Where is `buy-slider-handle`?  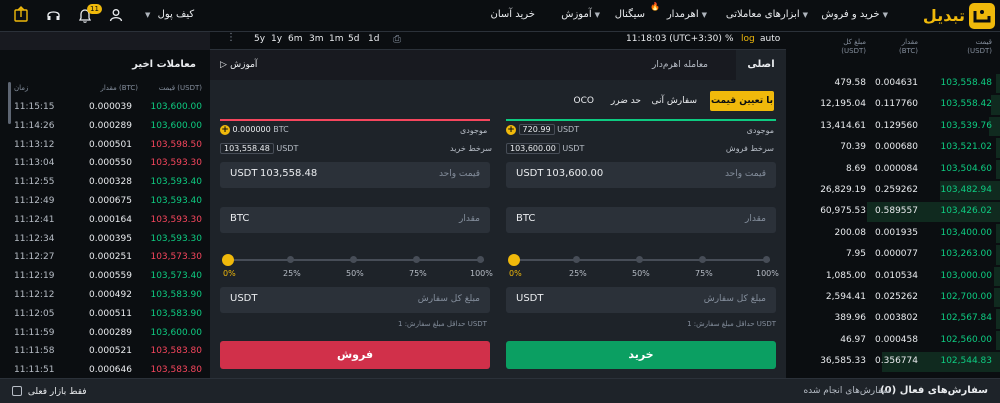 buy-slider-handle is located at coordinates (514, 260).